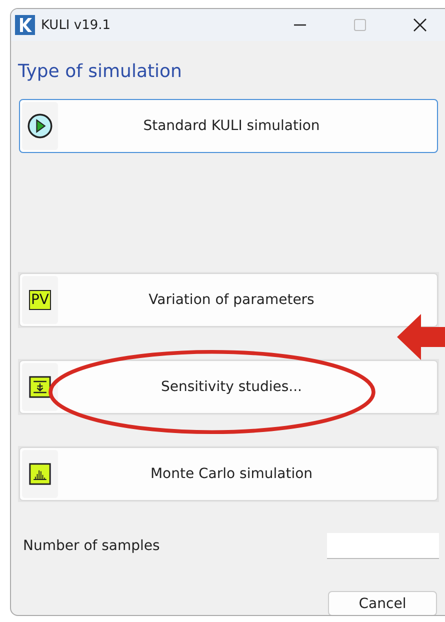 The height and width of the screenshot is (622, 445). I want to click on close-icon, so click(420, 25).